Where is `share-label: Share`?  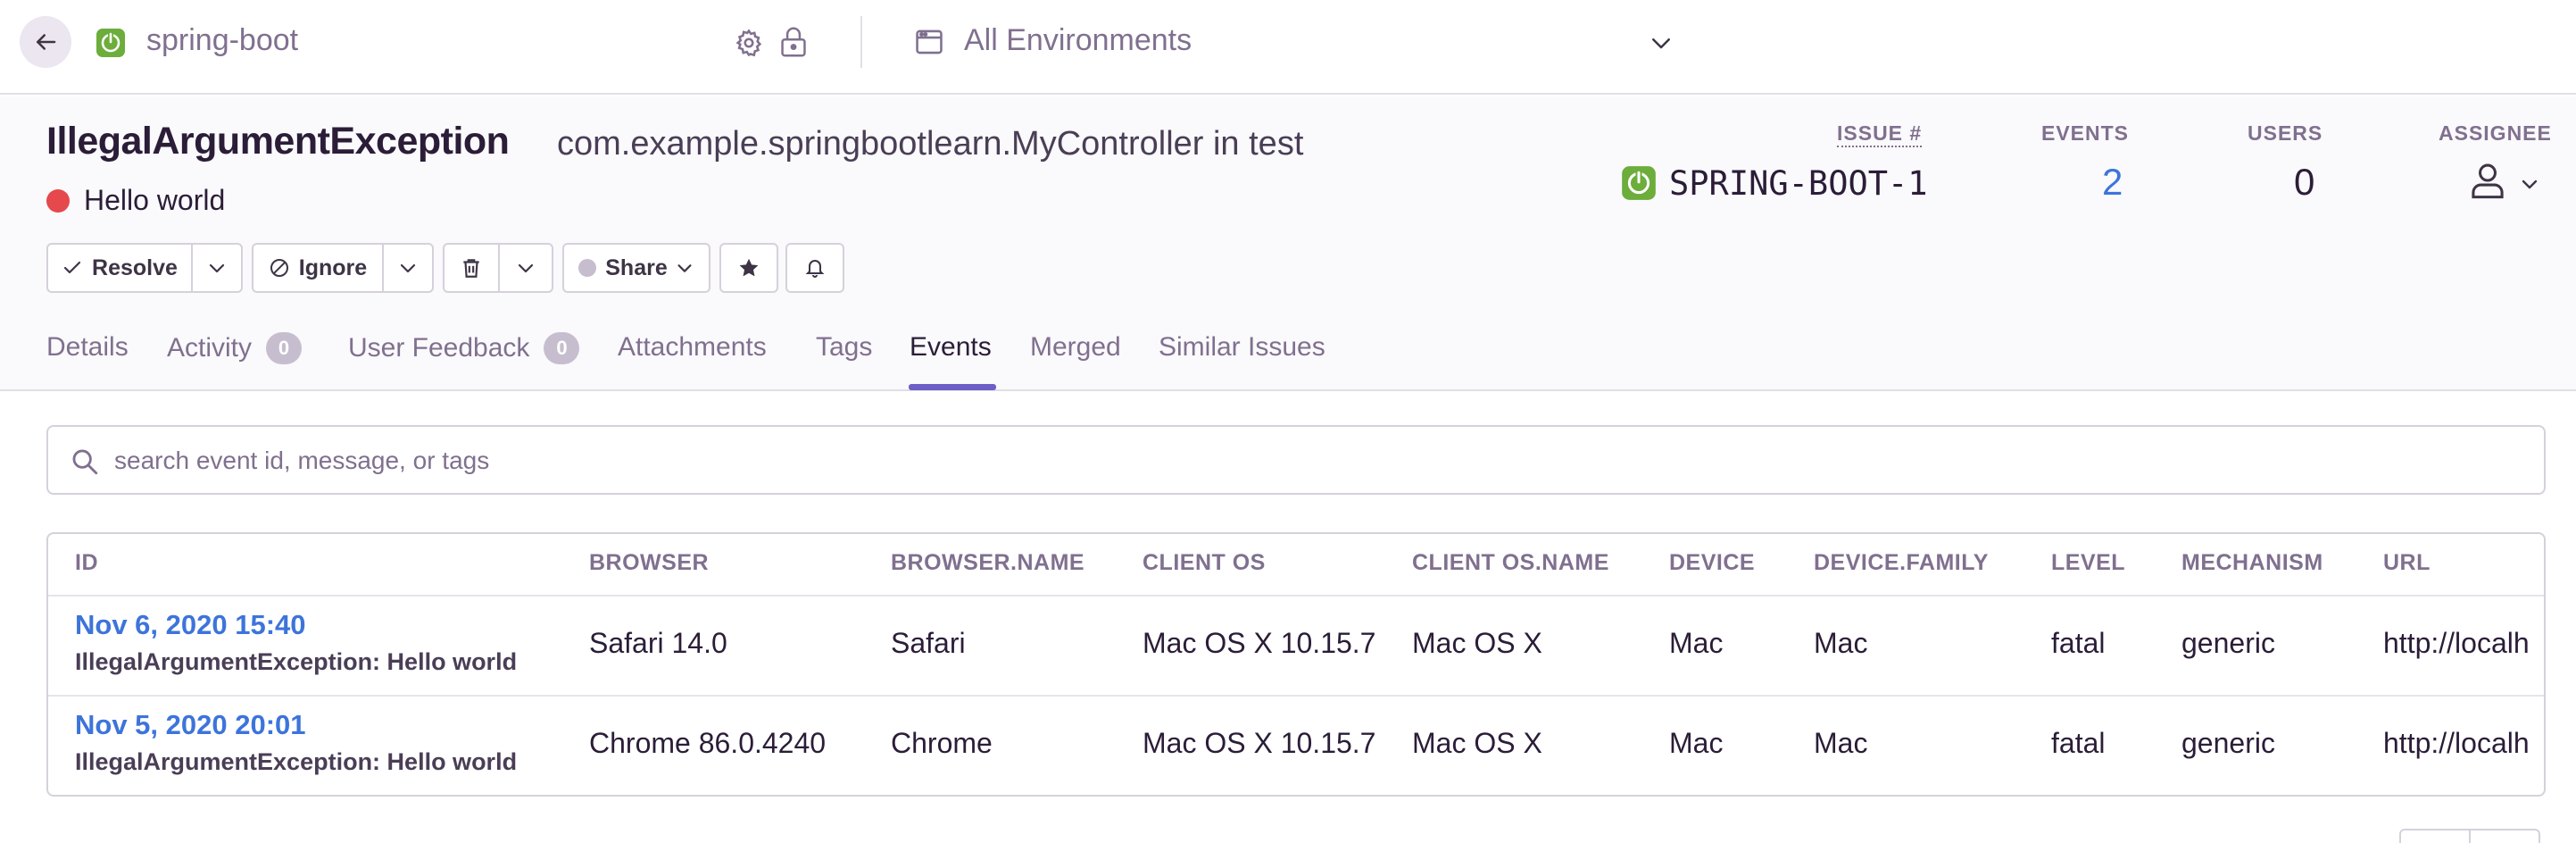
share-label: Share is located at coordinates (636, 267).